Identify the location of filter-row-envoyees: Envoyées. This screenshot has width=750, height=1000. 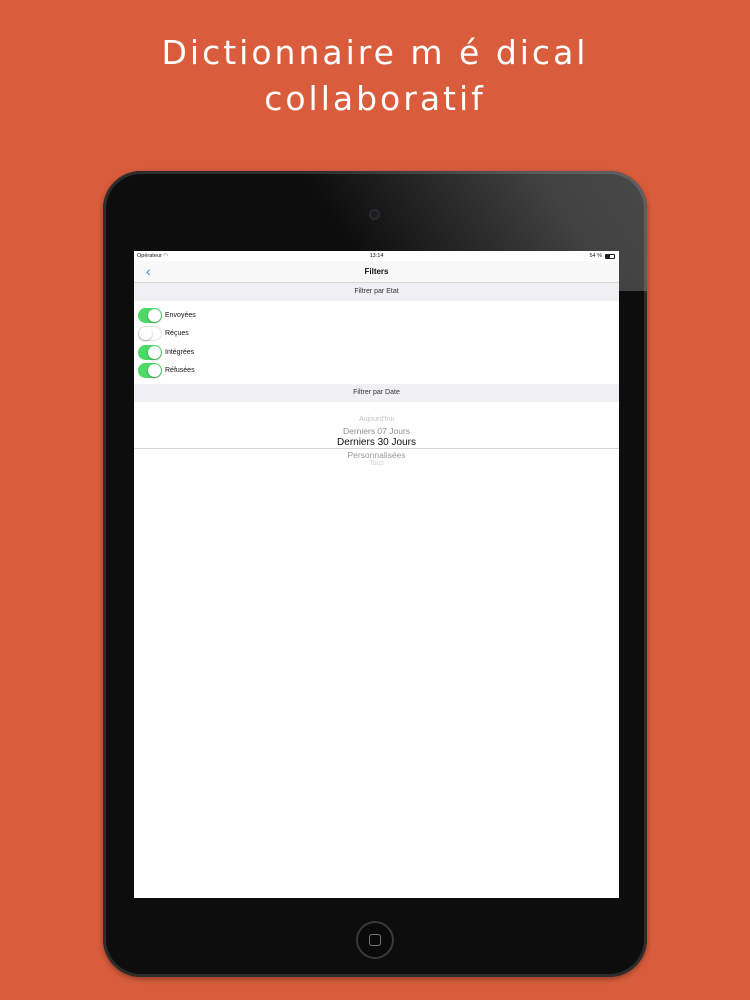
(376, 315).